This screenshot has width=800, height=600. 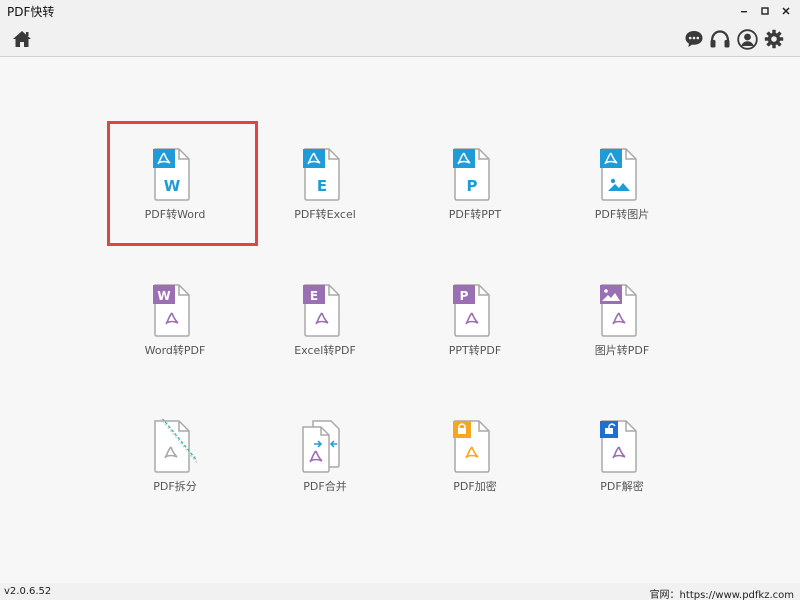 I want to click on tool-label: PDF合并, so click(x=325, y=486).